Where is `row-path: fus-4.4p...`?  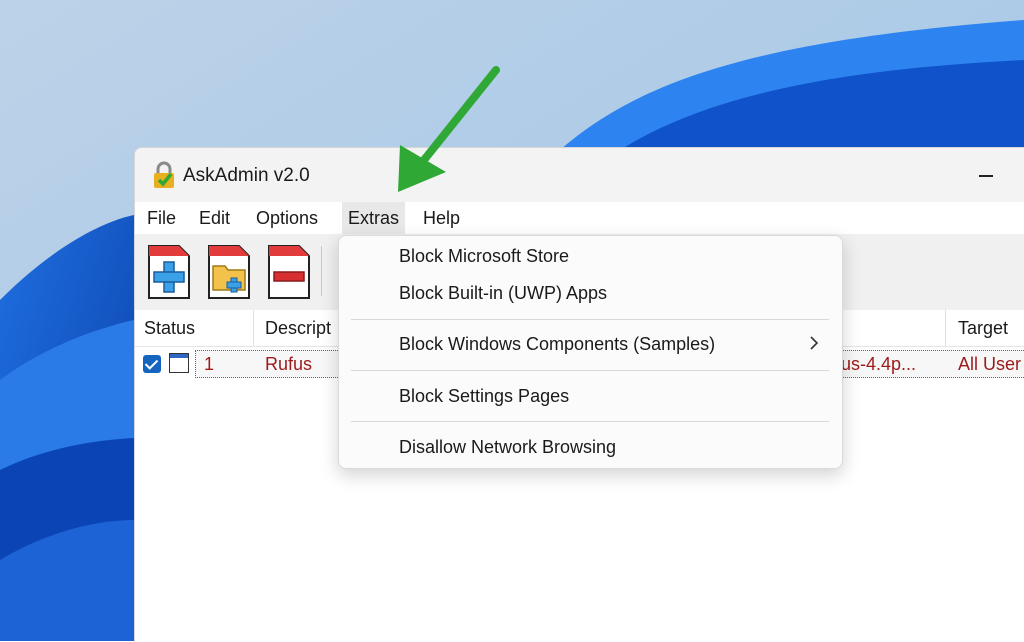 row-path: fus-4.4p... is located at coordinates (876, 364).